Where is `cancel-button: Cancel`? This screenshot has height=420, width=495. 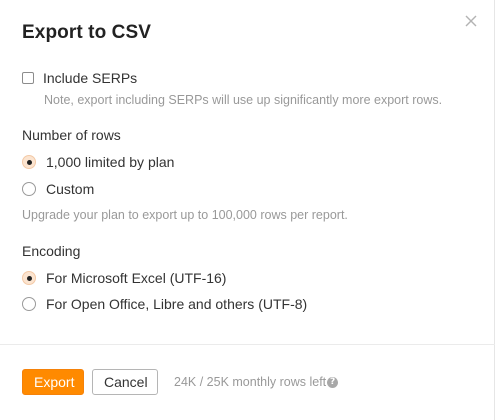 cancel-button: Cancel is located at coordinates (125, 382).